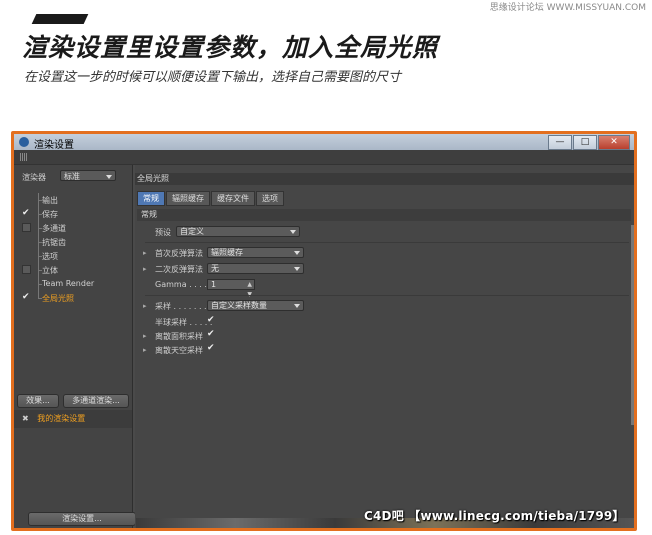 Image resolution: width=652 pixels, height=535 pixels. What do you see at coordinates (567, 8) in the screenshot?
I see `site-credit: 思缘设计论坛 WWW.MISSYUAN.COM` at bounding box center [567, 8].